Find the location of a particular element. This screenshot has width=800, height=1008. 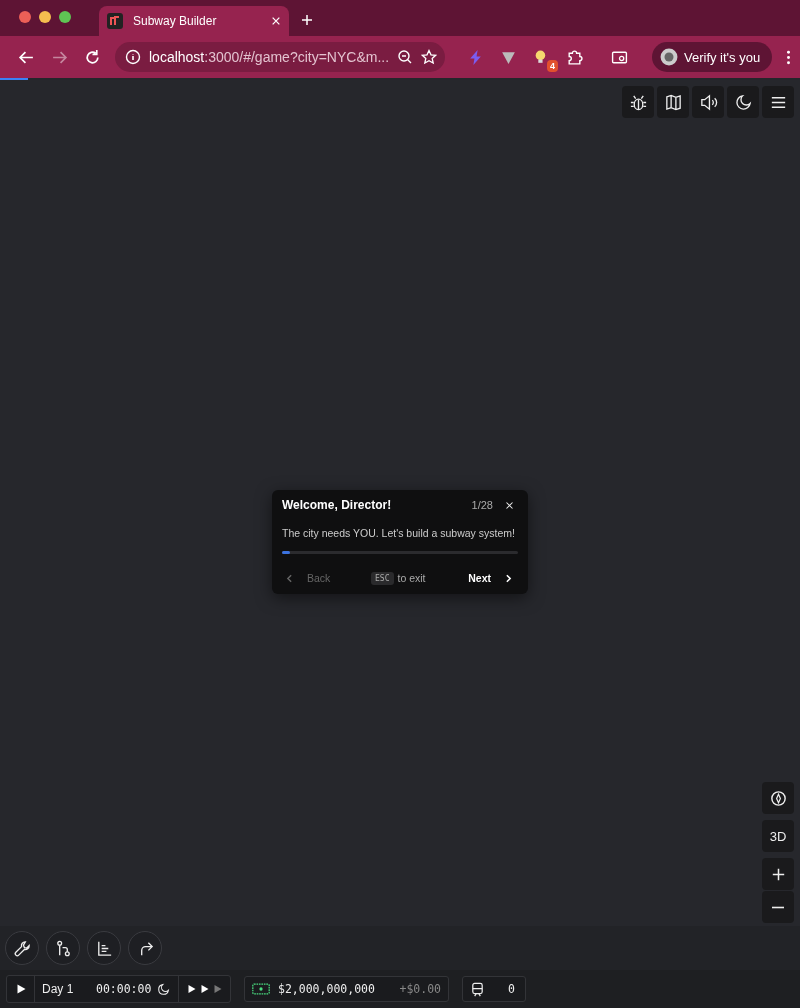

map-button is located at coordinates (673, 102).